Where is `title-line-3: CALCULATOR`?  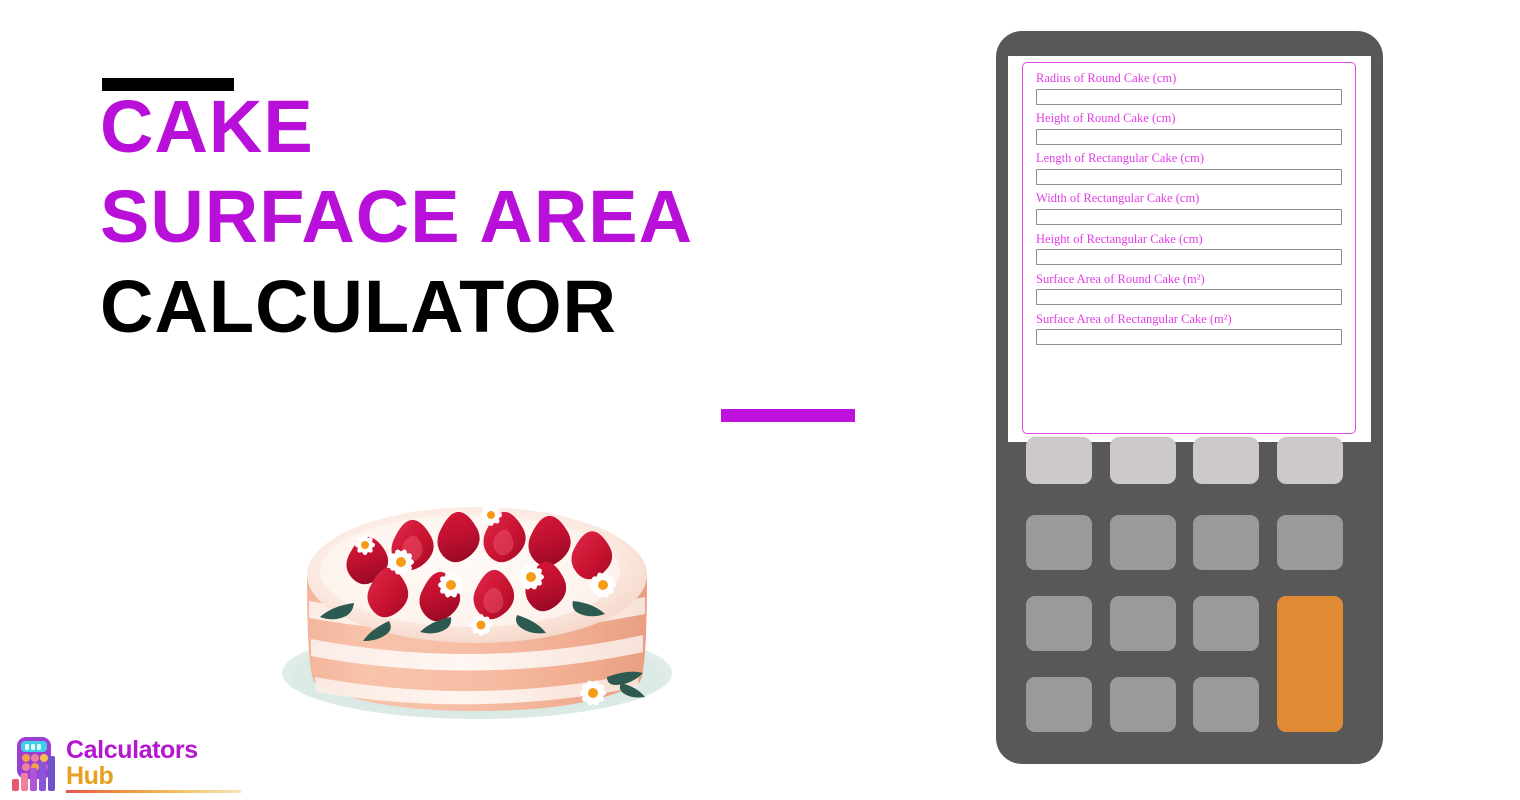 title-line-3: CALCULATOR is located at coordinates (358, 307).